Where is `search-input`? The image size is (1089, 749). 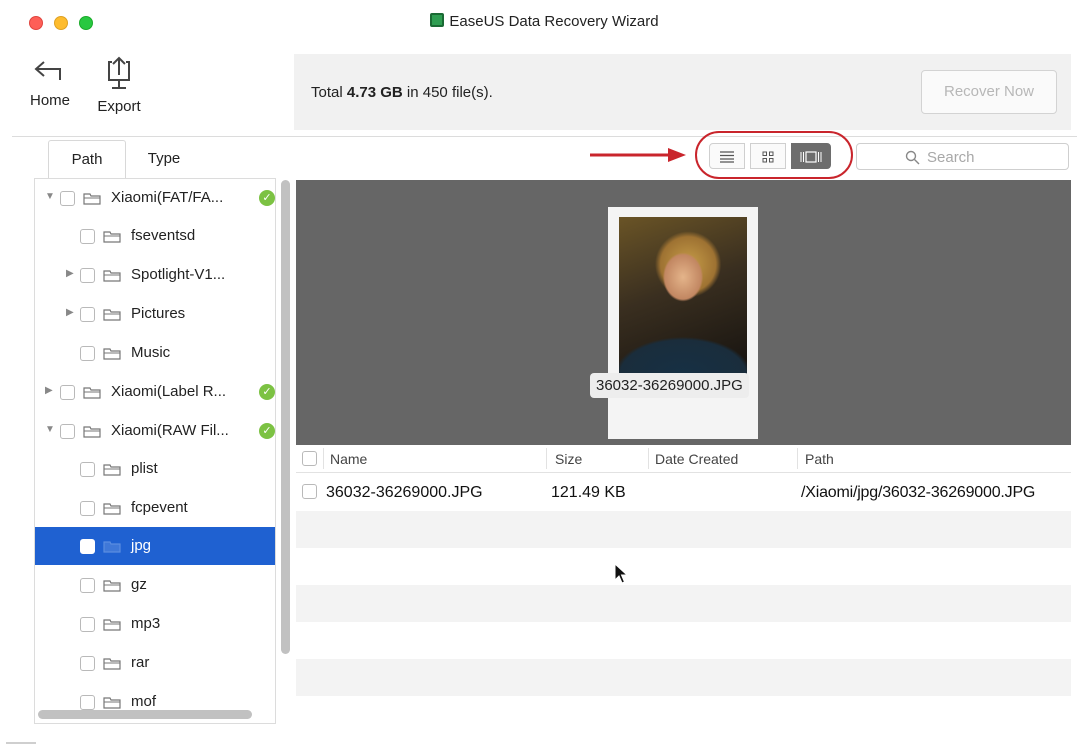
search-input is located at coordinates (992, 157).